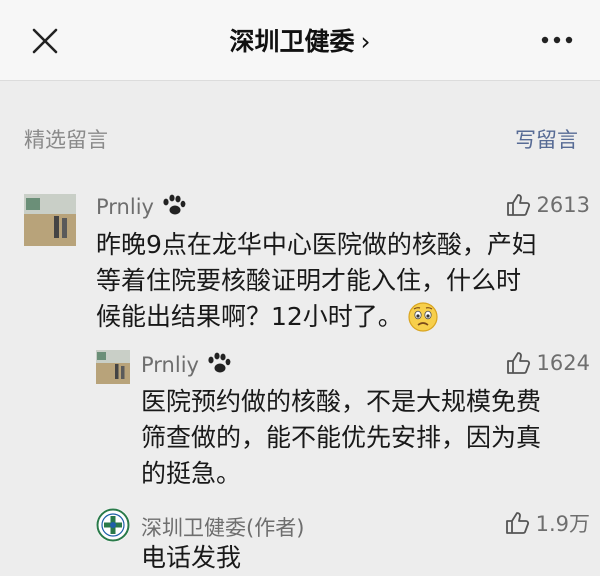 Image resolution: width=600 pixels, height=576 pixels. Describe the element at coordinates (291, 41) in the screenshot. I see `account-name: 深圳卫健委` at that location.